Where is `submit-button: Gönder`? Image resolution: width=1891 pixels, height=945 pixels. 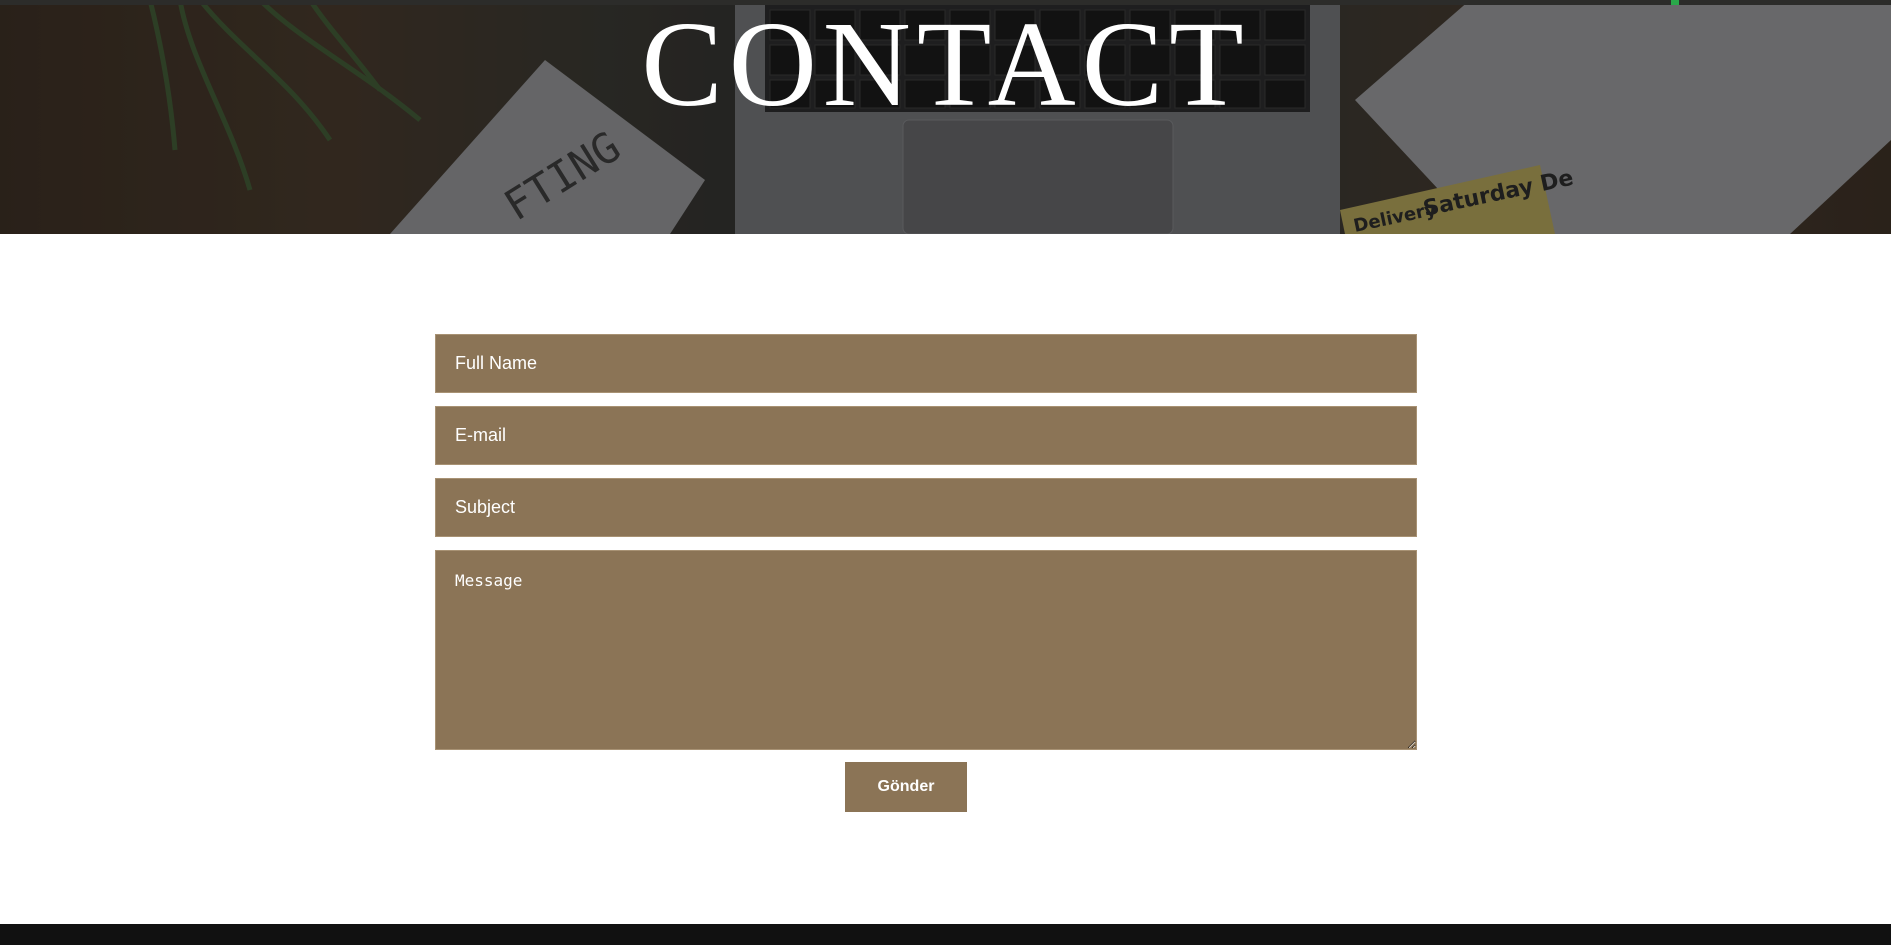 submit-button: Gönder is located at coordinates (906, 787).